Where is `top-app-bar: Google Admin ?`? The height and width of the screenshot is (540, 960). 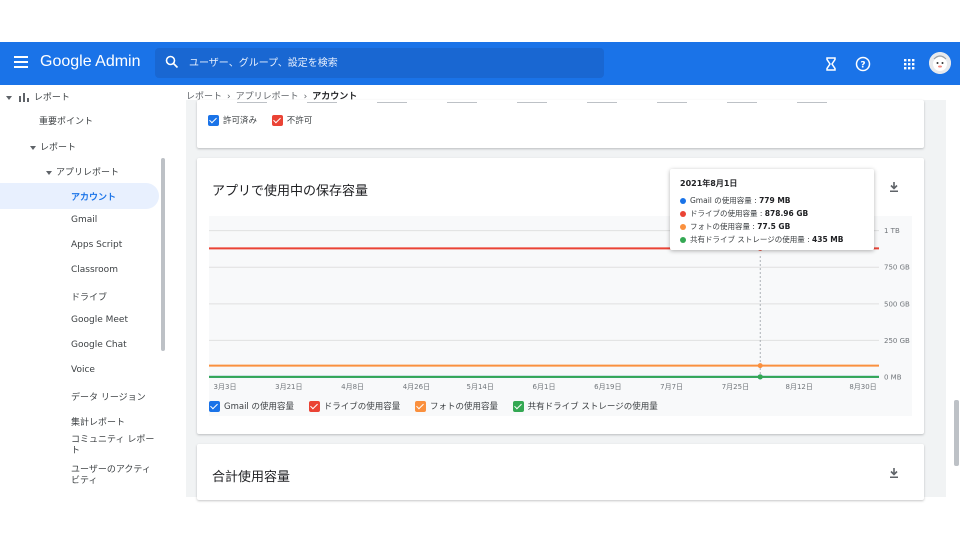 top-app-bar: Google Admin ? is located at coordinates (480, 63).